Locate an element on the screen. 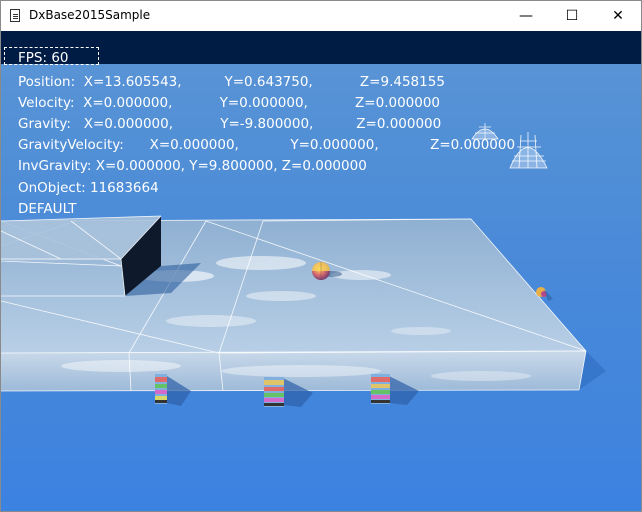  document-icon is located at coordinates (15, 15).